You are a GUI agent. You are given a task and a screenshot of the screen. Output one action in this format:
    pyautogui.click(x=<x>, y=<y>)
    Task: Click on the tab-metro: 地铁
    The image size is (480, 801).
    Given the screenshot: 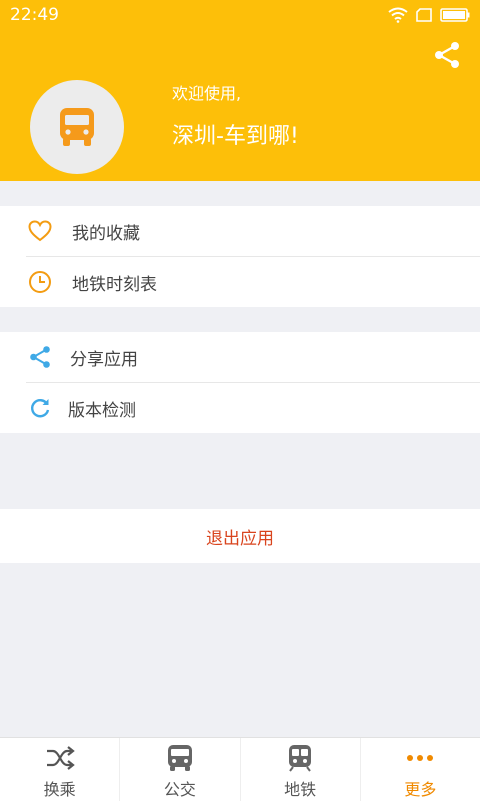 What is the action you would take?
    pyautogui.click(x=301, y=769)
    